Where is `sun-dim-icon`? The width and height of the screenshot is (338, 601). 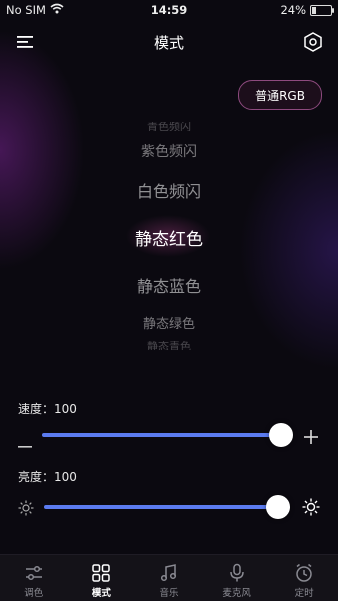 sun-dim-icon is located at coordinates (26, 510).